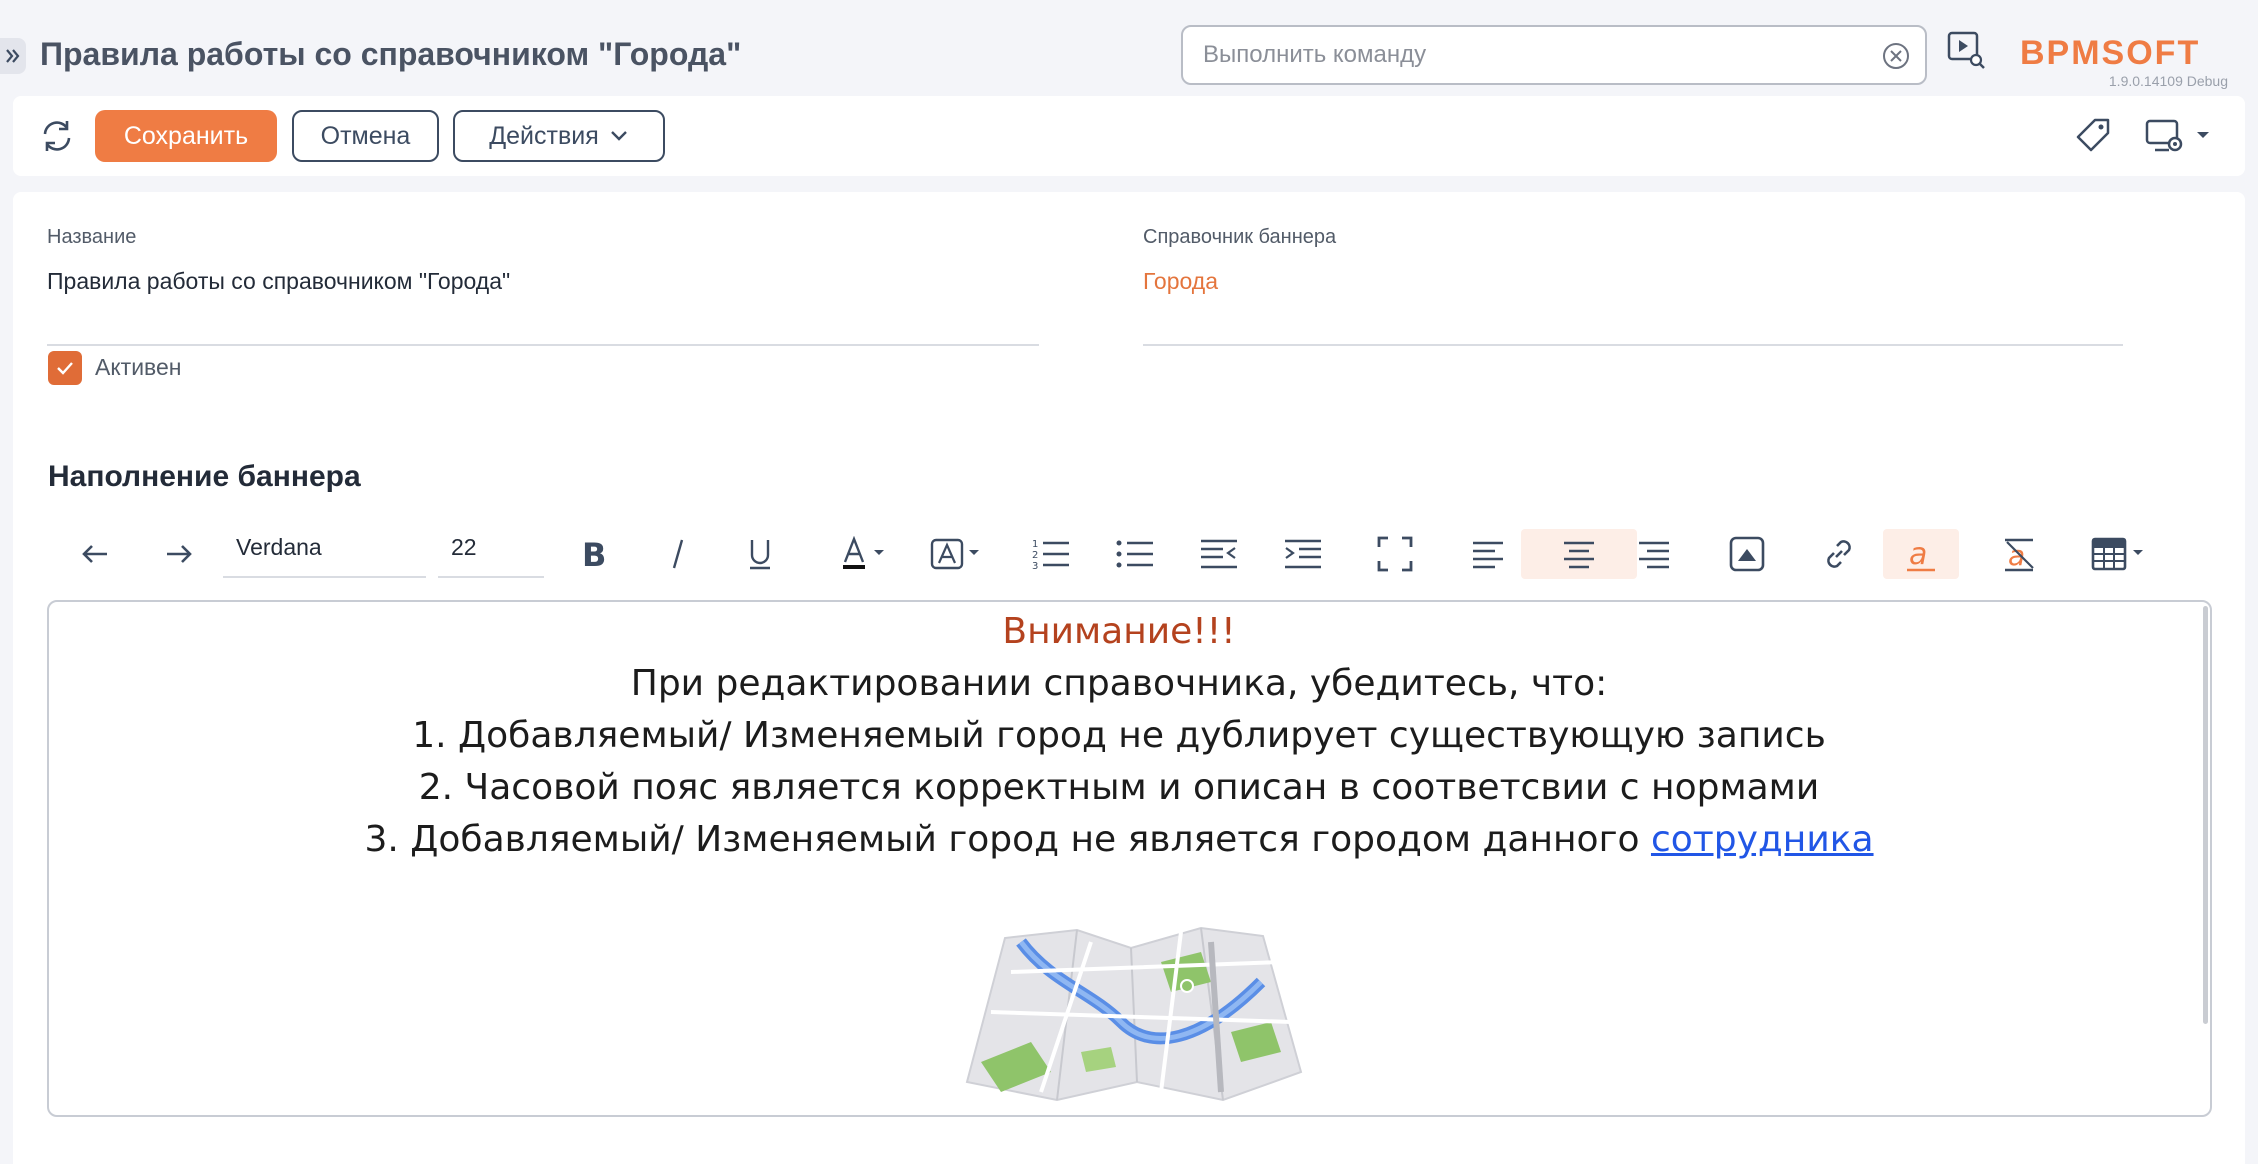  What do you see at coordinates (954, 554) in the screenshot?
I see `background-color-icon` at bounding box center [954, 554].